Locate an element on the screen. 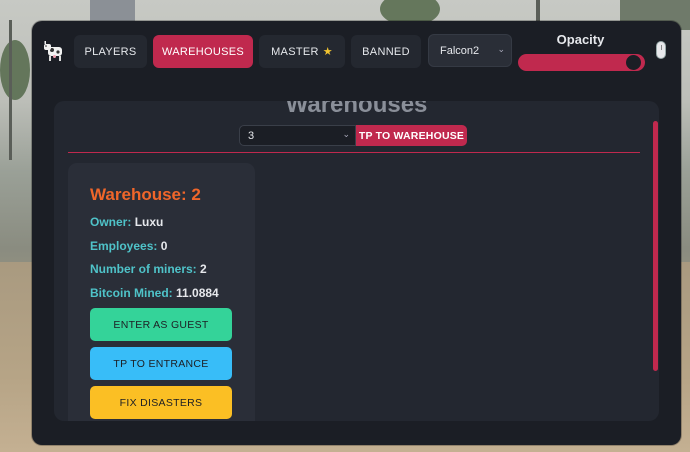 The width and height of the screenshot is (690, 452). field-value: 11.0884 is located at coordinates (197, 293).